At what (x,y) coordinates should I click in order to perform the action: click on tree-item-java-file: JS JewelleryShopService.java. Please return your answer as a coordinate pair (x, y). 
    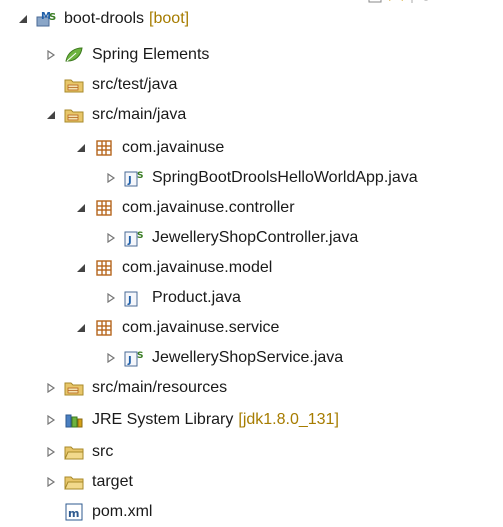
    Looking at the image, I should click on (251, 358).